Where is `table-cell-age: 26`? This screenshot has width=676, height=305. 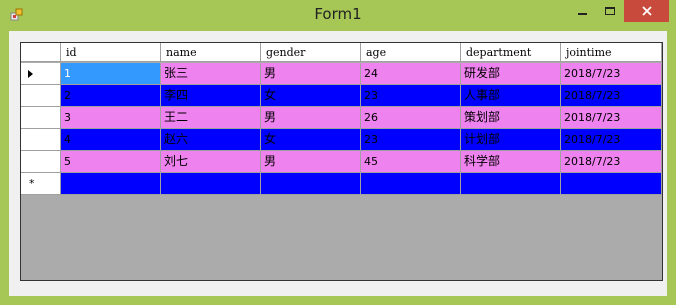
table-cell-age: 26 is located at coordinates (411, 118).